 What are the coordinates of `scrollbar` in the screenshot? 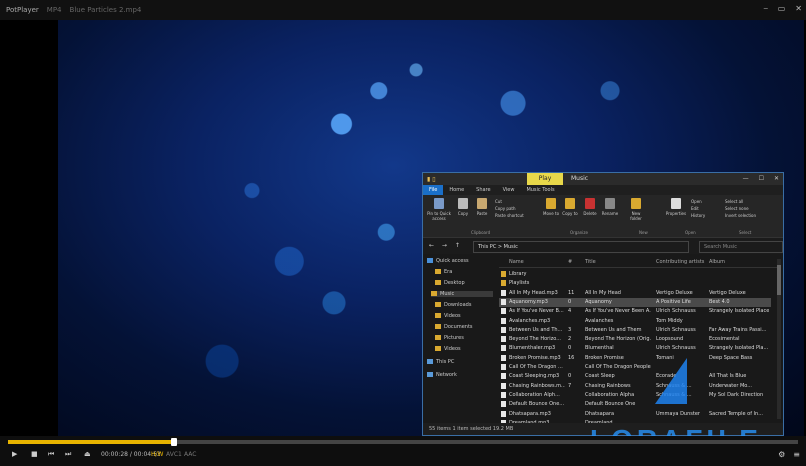 It's located at (779, 339).